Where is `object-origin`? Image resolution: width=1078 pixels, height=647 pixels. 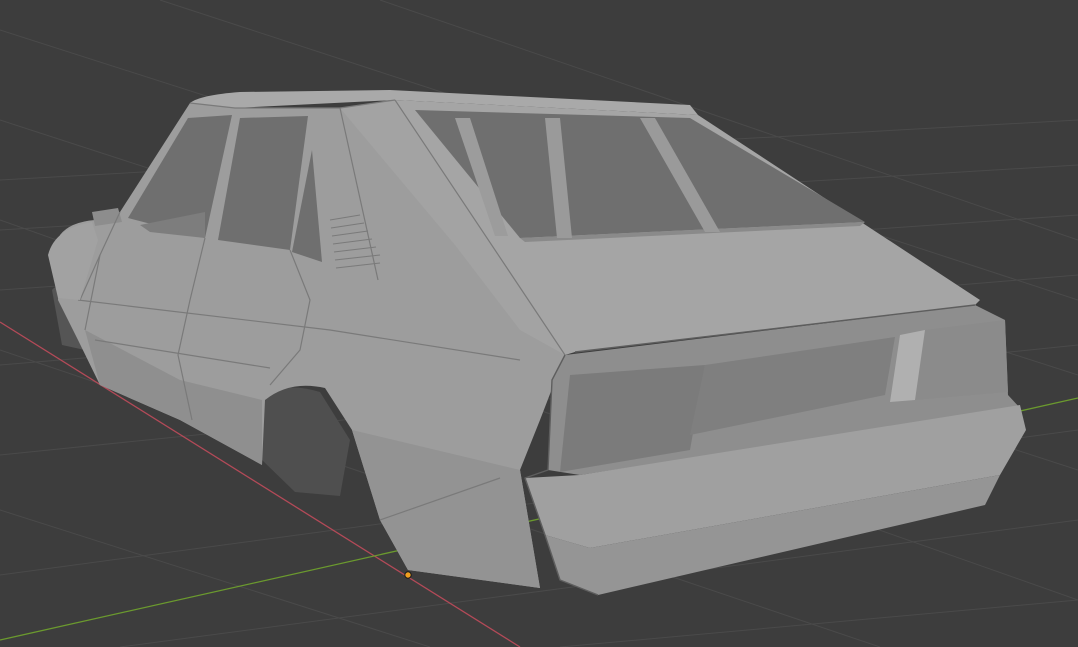
object-origin is located at coordinates (408, 575).